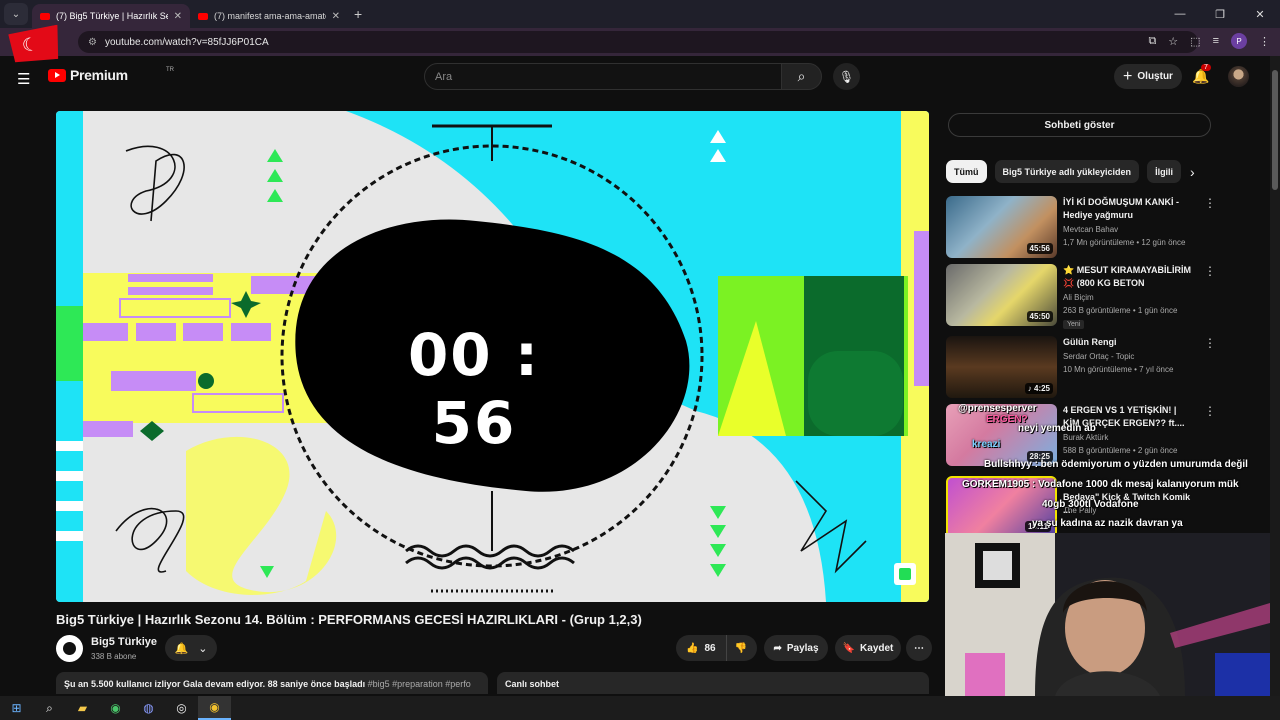 The height and width of the screenshot is (720, 1280). Describe the element at coordinates (16, 708) in the screenshot. I see `windows-start-icon: ⊞` at that location.